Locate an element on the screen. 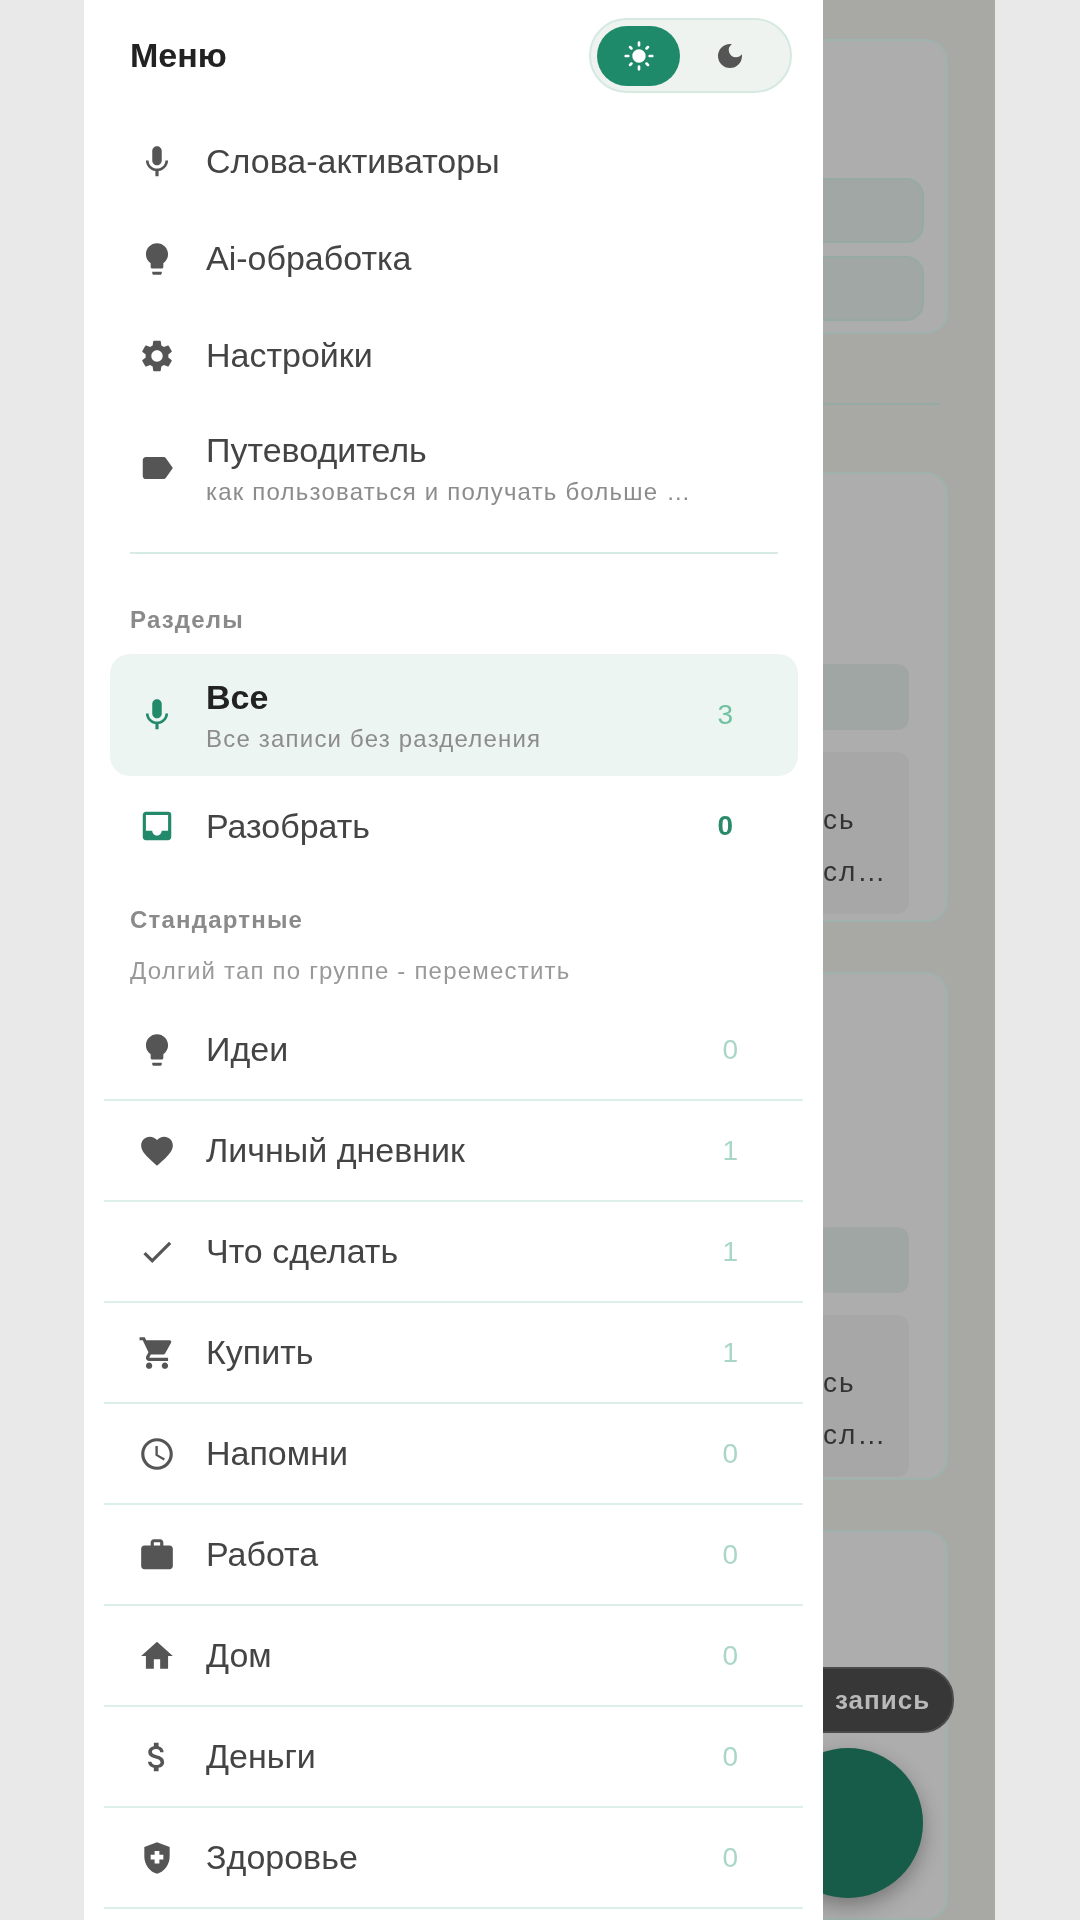 The width and height of the screenshot is (1080, 1920). section-item: Все Все записи без разделения 3 is located at coordinates (454, 715).